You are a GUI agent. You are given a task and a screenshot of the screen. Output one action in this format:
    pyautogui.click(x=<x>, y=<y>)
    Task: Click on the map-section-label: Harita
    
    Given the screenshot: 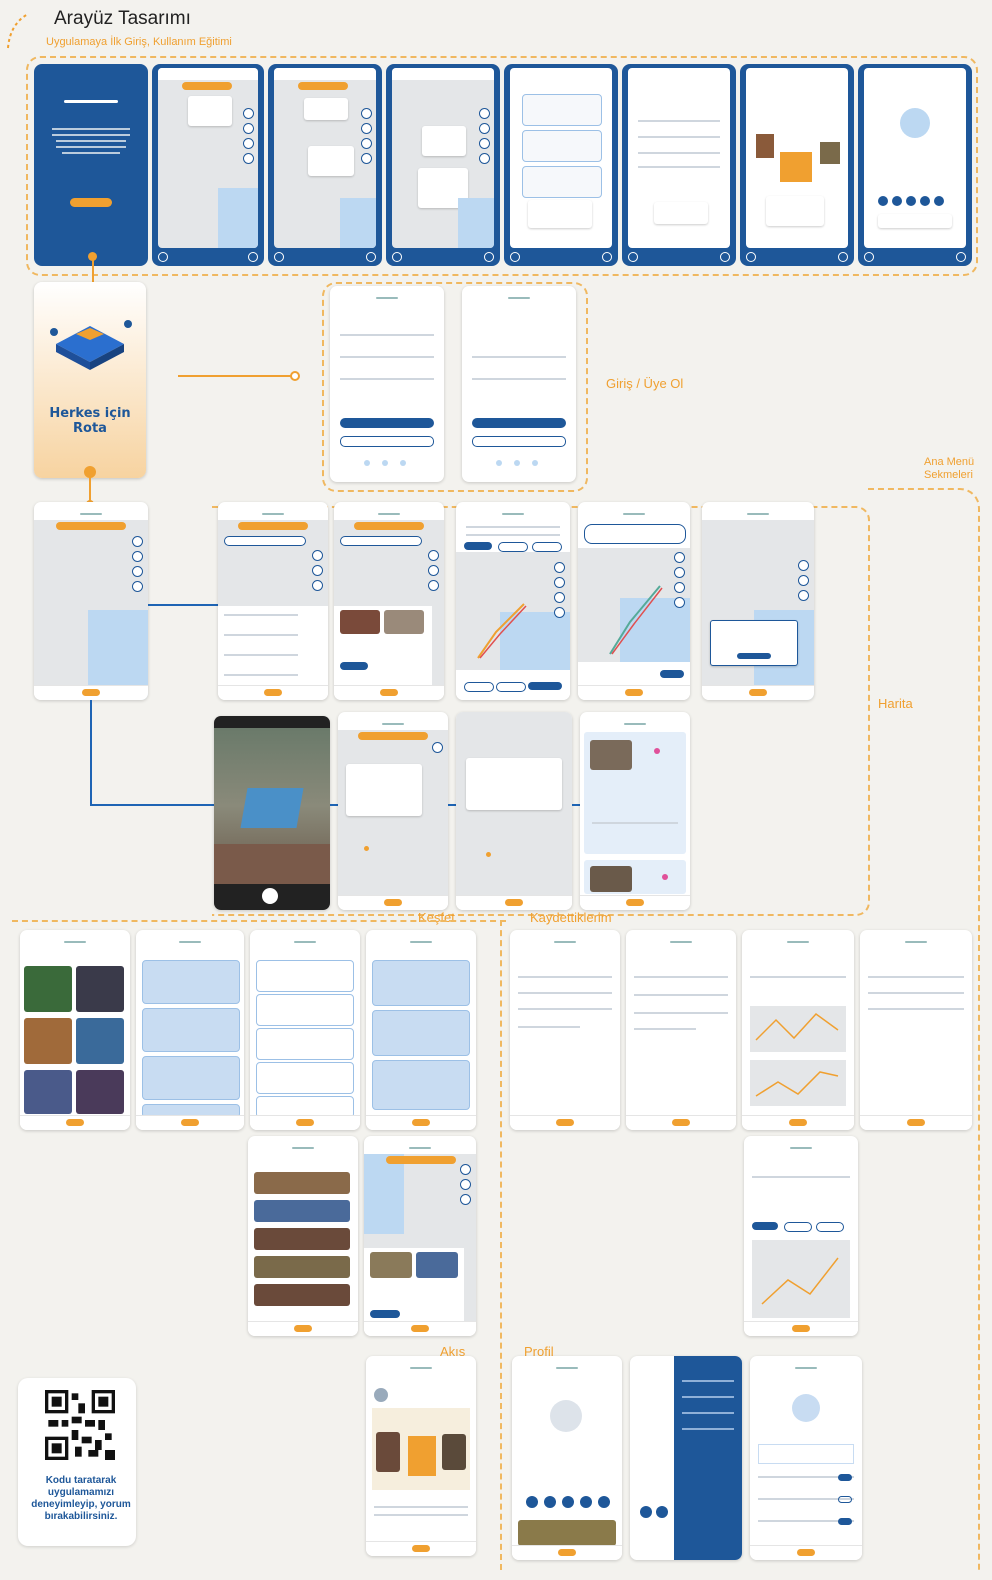 What is the action you would take?
    pyautogui.click(x=895, y=703)
    